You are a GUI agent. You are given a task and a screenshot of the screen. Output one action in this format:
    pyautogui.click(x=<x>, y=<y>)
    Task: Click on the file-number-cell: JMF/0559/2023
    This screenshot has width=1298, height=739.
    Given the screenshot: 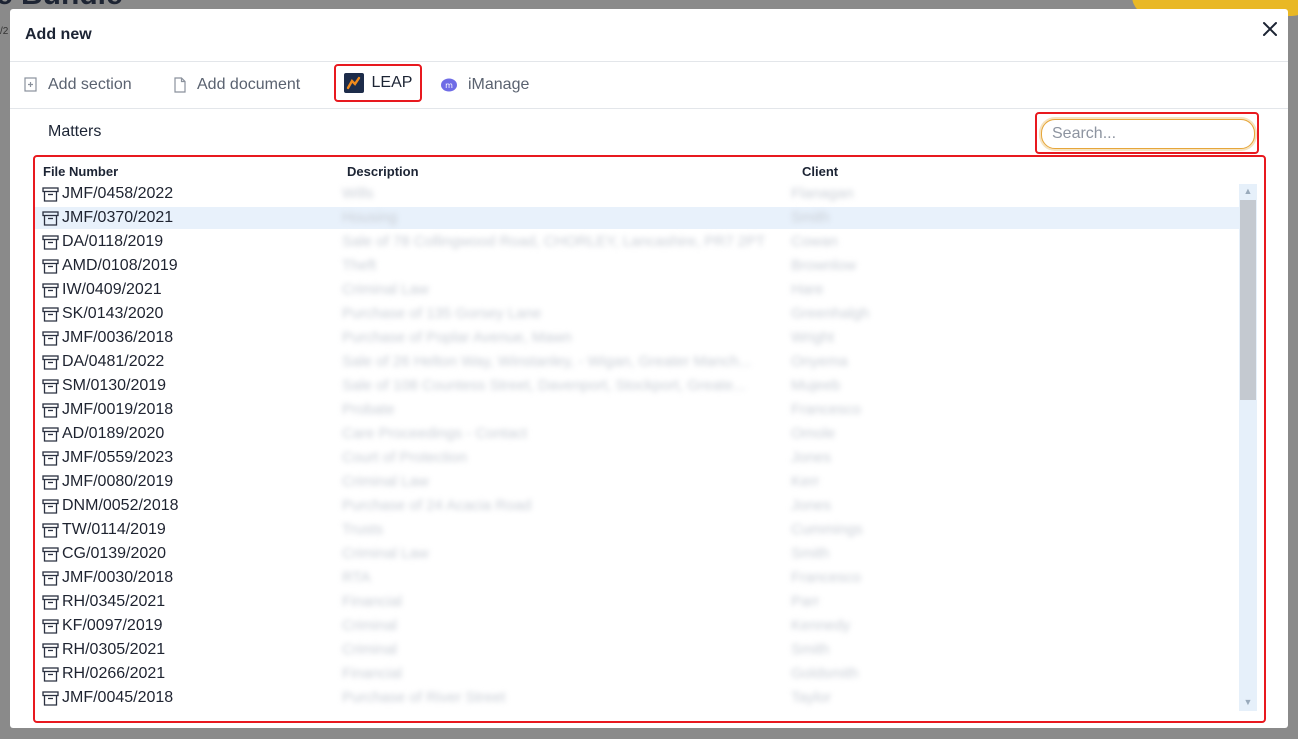 What is the action you would take?
    pyautogui.click(x=107, y=458)
    